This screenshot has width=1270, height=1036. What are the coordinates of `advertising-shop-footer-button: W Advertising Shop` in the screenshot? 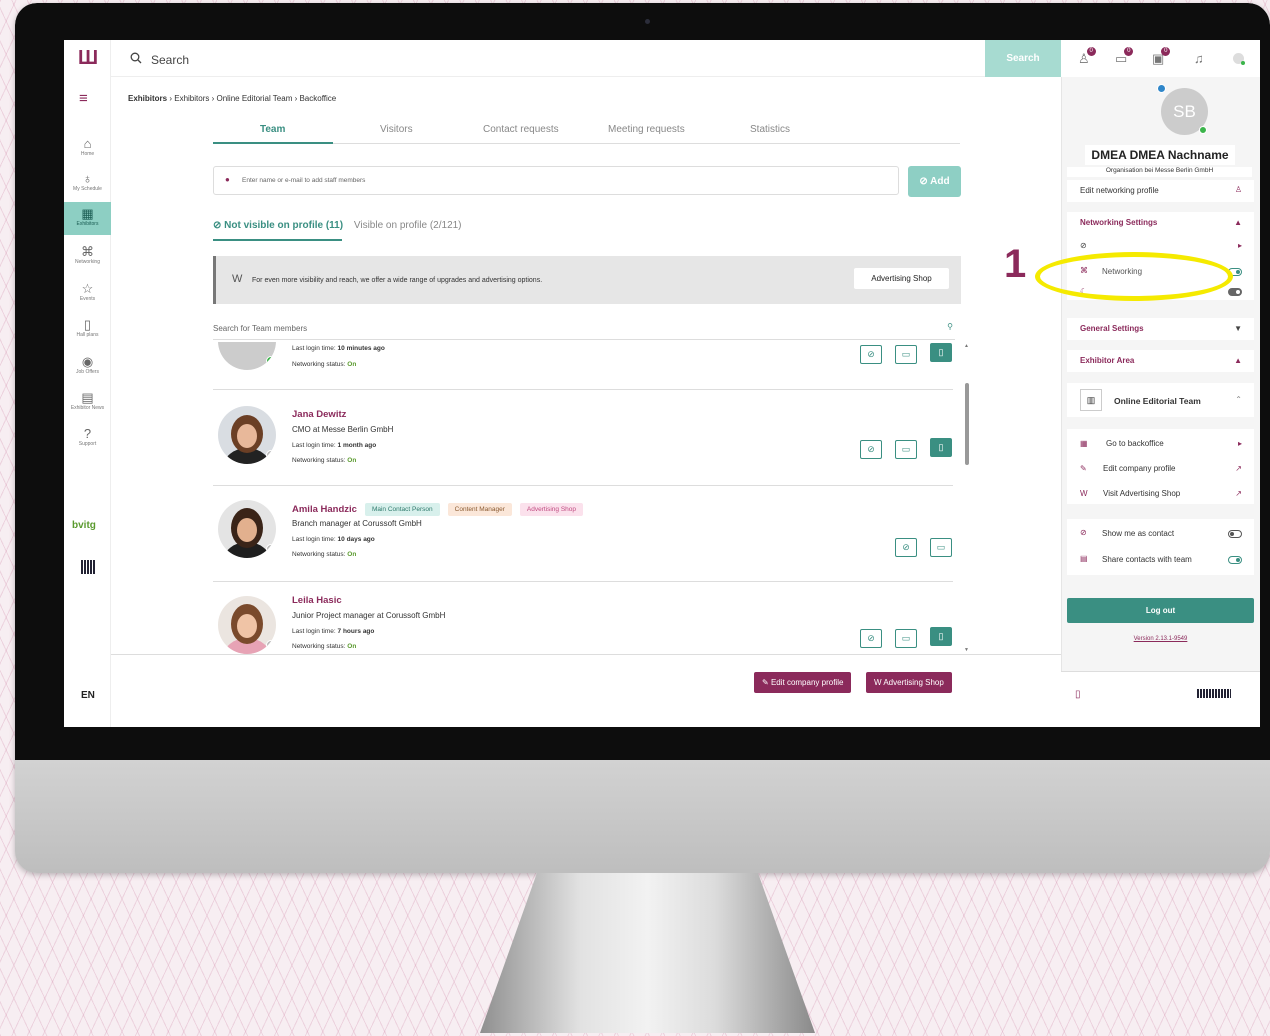 It's located at (909, 682).